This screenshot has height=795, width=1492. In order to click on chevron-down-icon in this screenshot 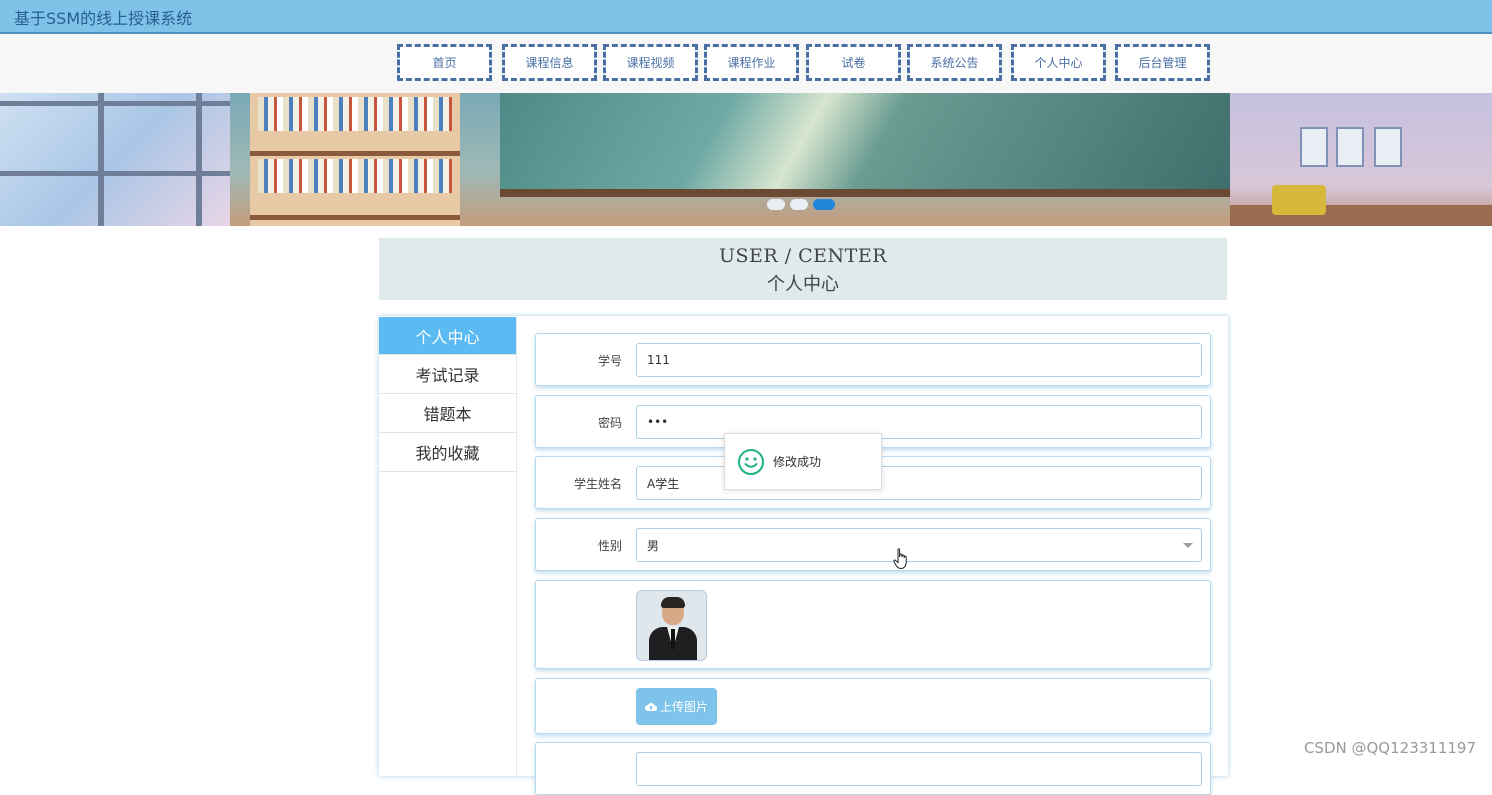, I will do `click(1188, 545)`.